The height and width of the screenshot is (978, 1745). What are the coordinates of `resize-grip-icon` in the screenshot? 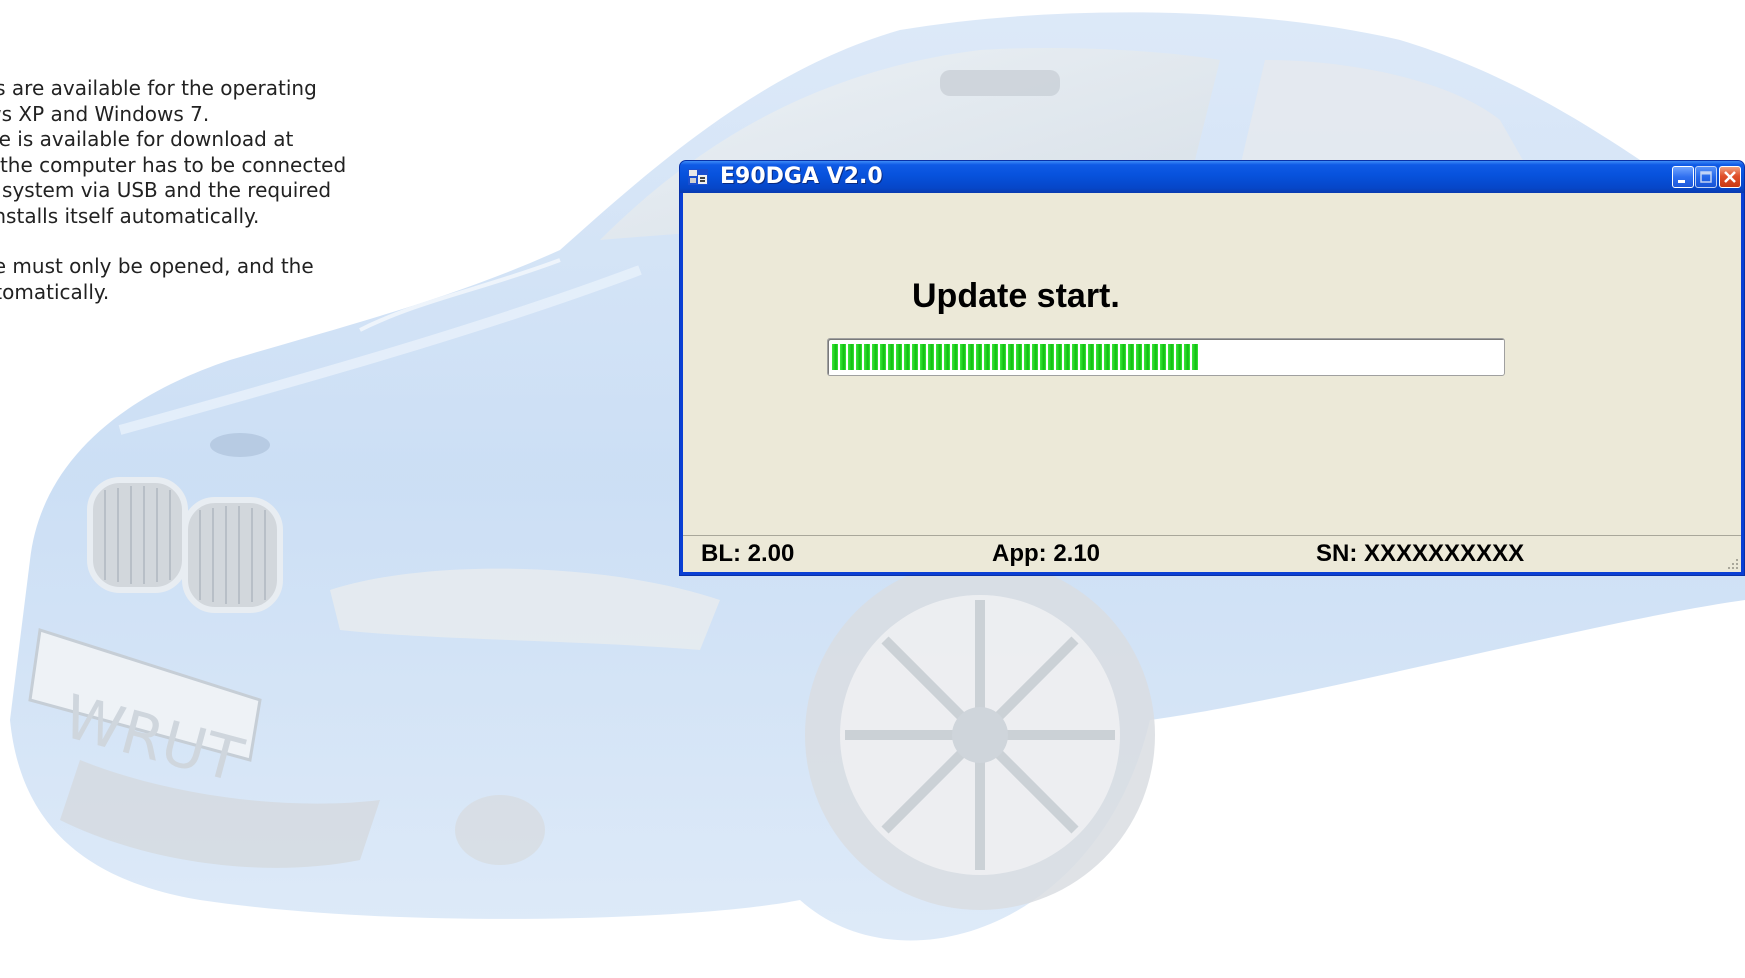 It's located at (1732, 563).